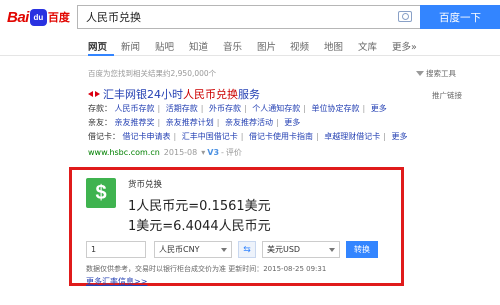 This screenshot has width=500, height=305. What do you see at coordinates (210, 136) in the screenshot?
I see `sublink: 汇丰中国借记卡` at bounding box center [210, 136].